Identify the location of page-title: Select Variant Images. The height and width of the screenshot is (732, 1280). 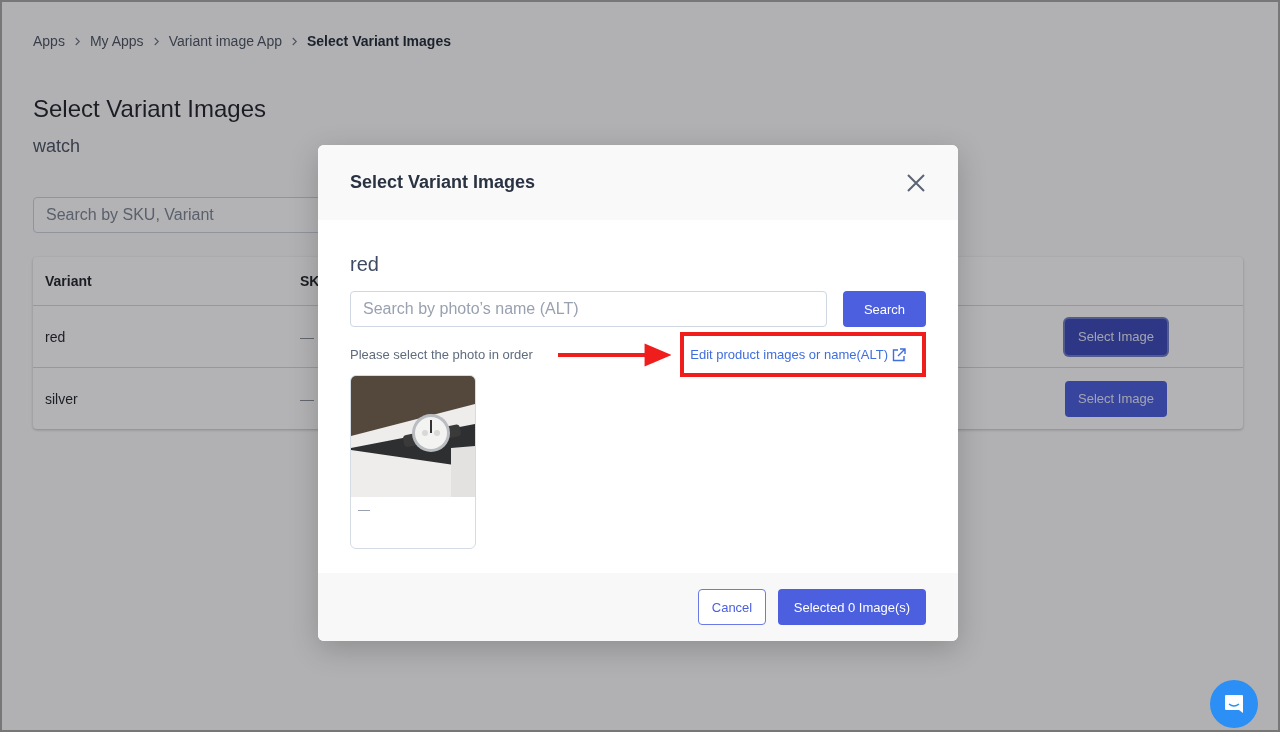
(150, 109).